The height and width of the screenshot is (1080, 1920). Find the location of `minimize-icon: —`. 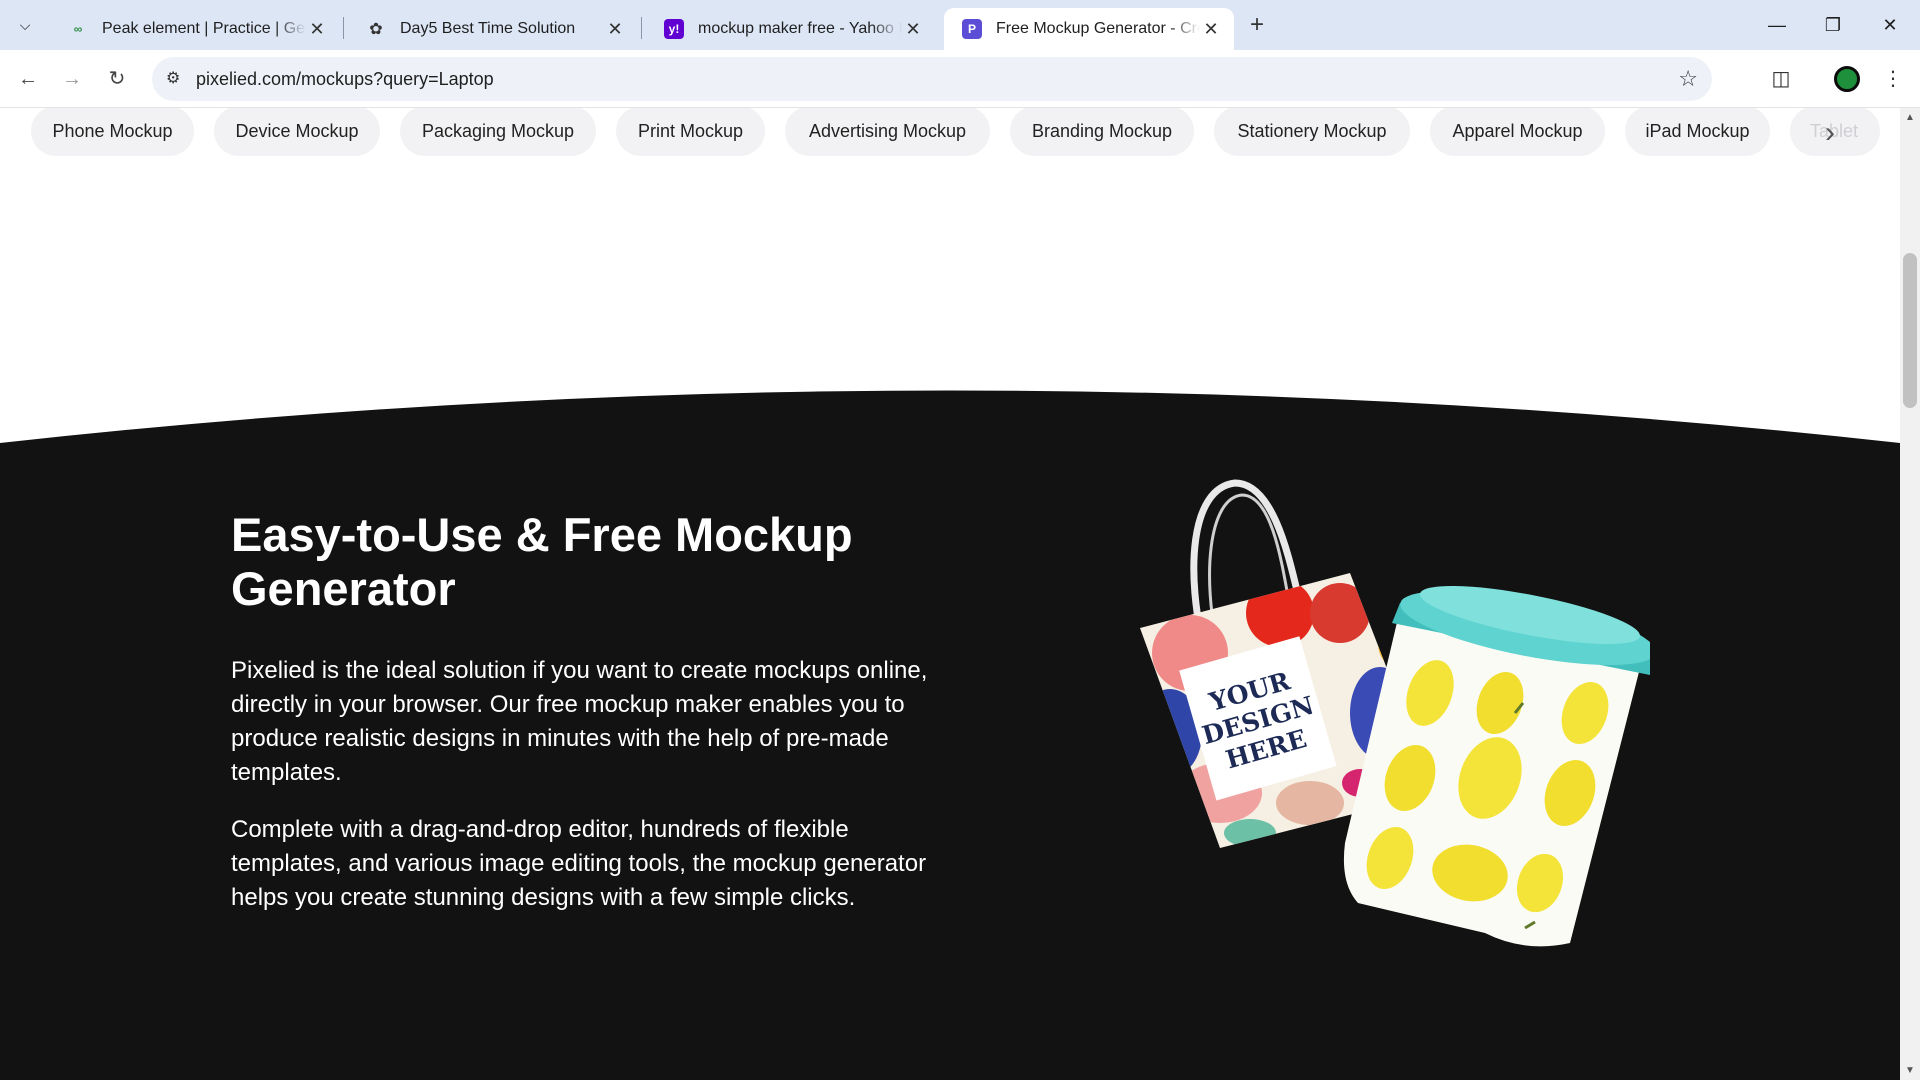

minimize-icon: — is located at coordinates (1777, 25).